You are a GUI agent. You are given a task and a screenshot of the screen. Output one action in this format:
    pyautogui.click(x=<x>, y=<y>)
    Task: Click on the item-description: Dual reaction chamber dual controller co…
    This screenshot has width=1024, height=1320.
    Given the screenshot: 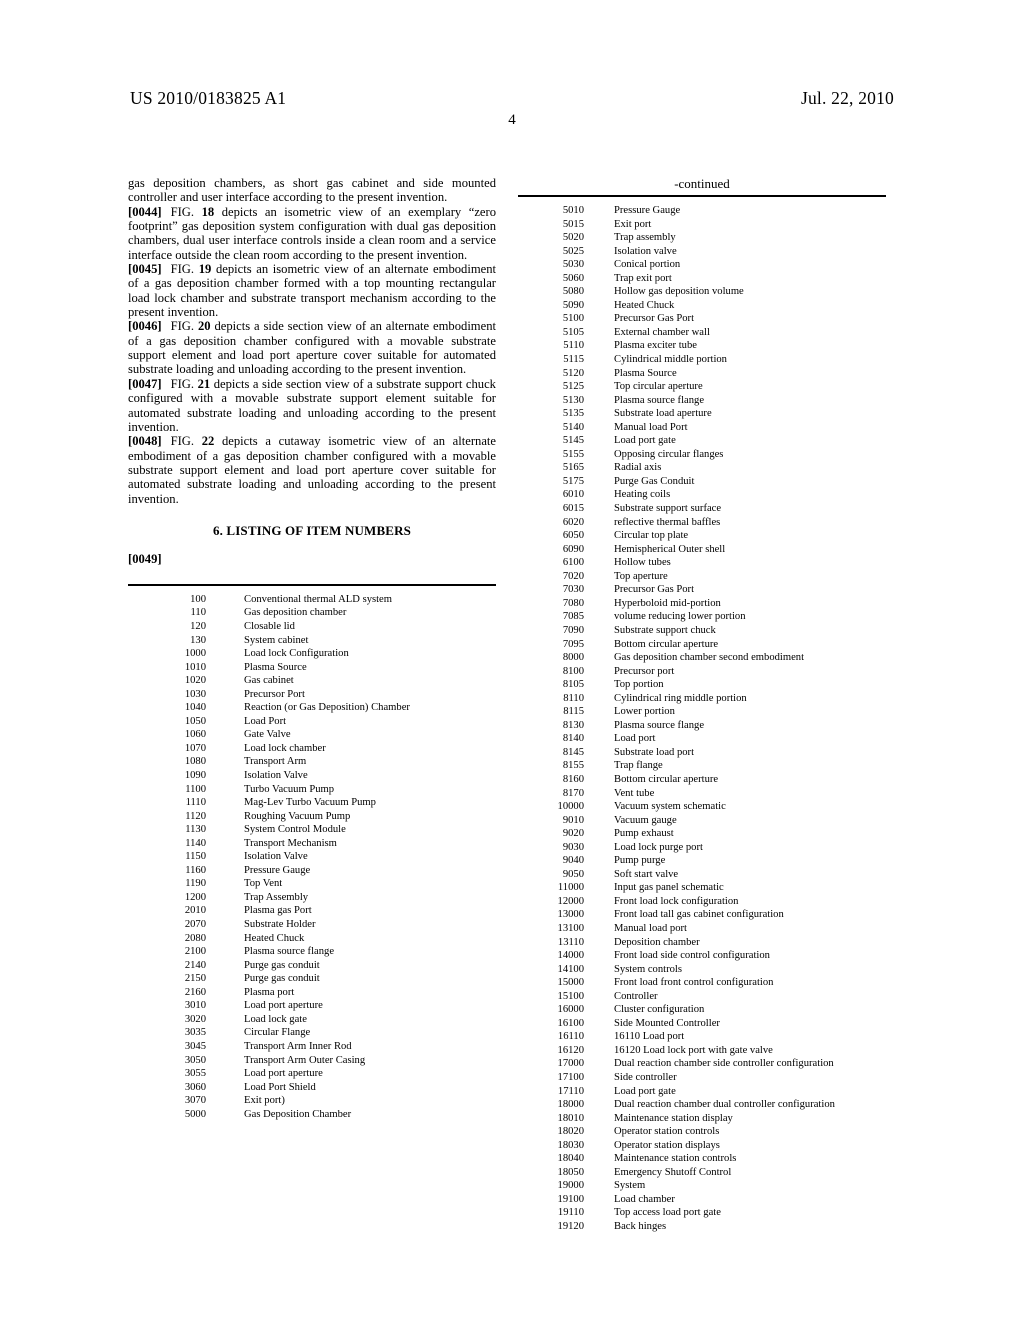 What is the action you would take?
    pyautogui.click(x=724, y=1105)
    